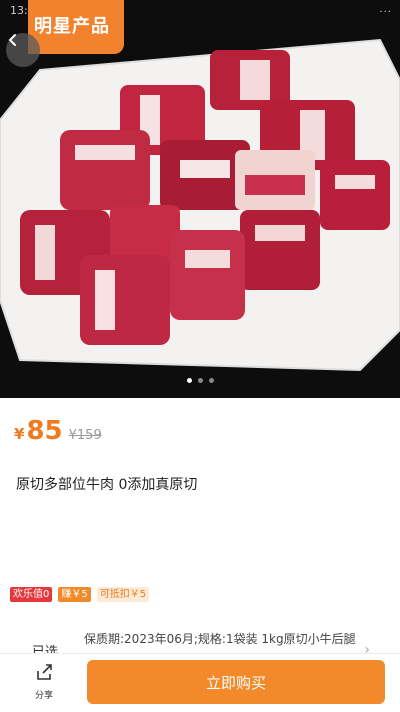 Image resolution: width=400 pixels, height=712 pixels. I want to click on current-price: 85, so click(44, 431).